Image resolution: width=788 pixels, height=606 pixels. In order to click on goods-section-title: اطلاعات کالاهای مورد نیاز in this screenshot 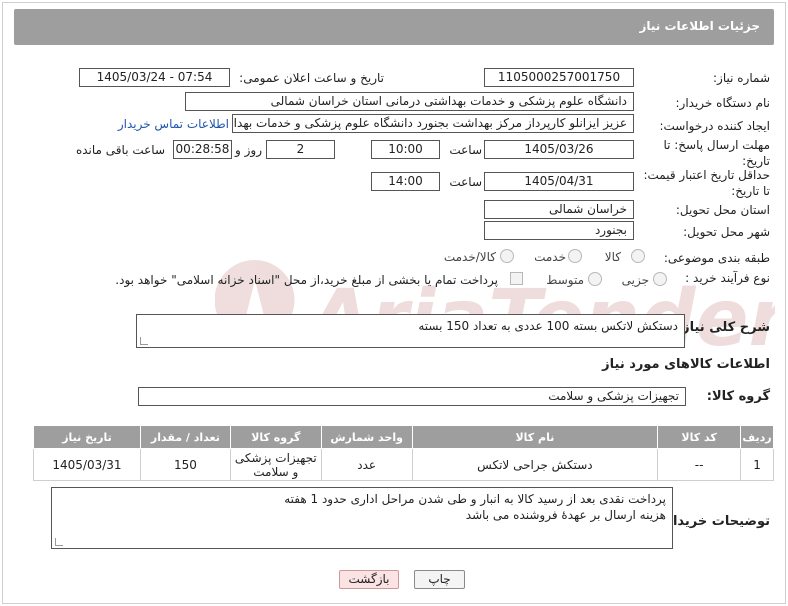, I will do `click(686, 364)`.